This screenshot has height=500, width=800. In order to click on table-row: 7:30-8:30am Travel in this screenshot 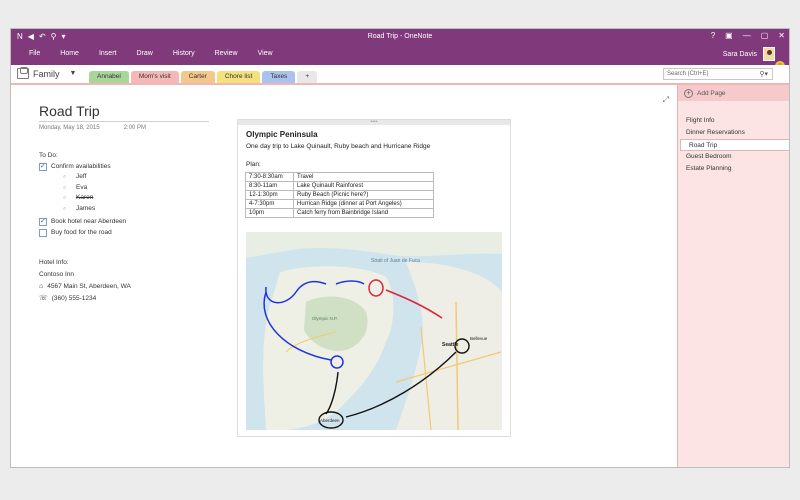, I will do `click(339, 177)`.